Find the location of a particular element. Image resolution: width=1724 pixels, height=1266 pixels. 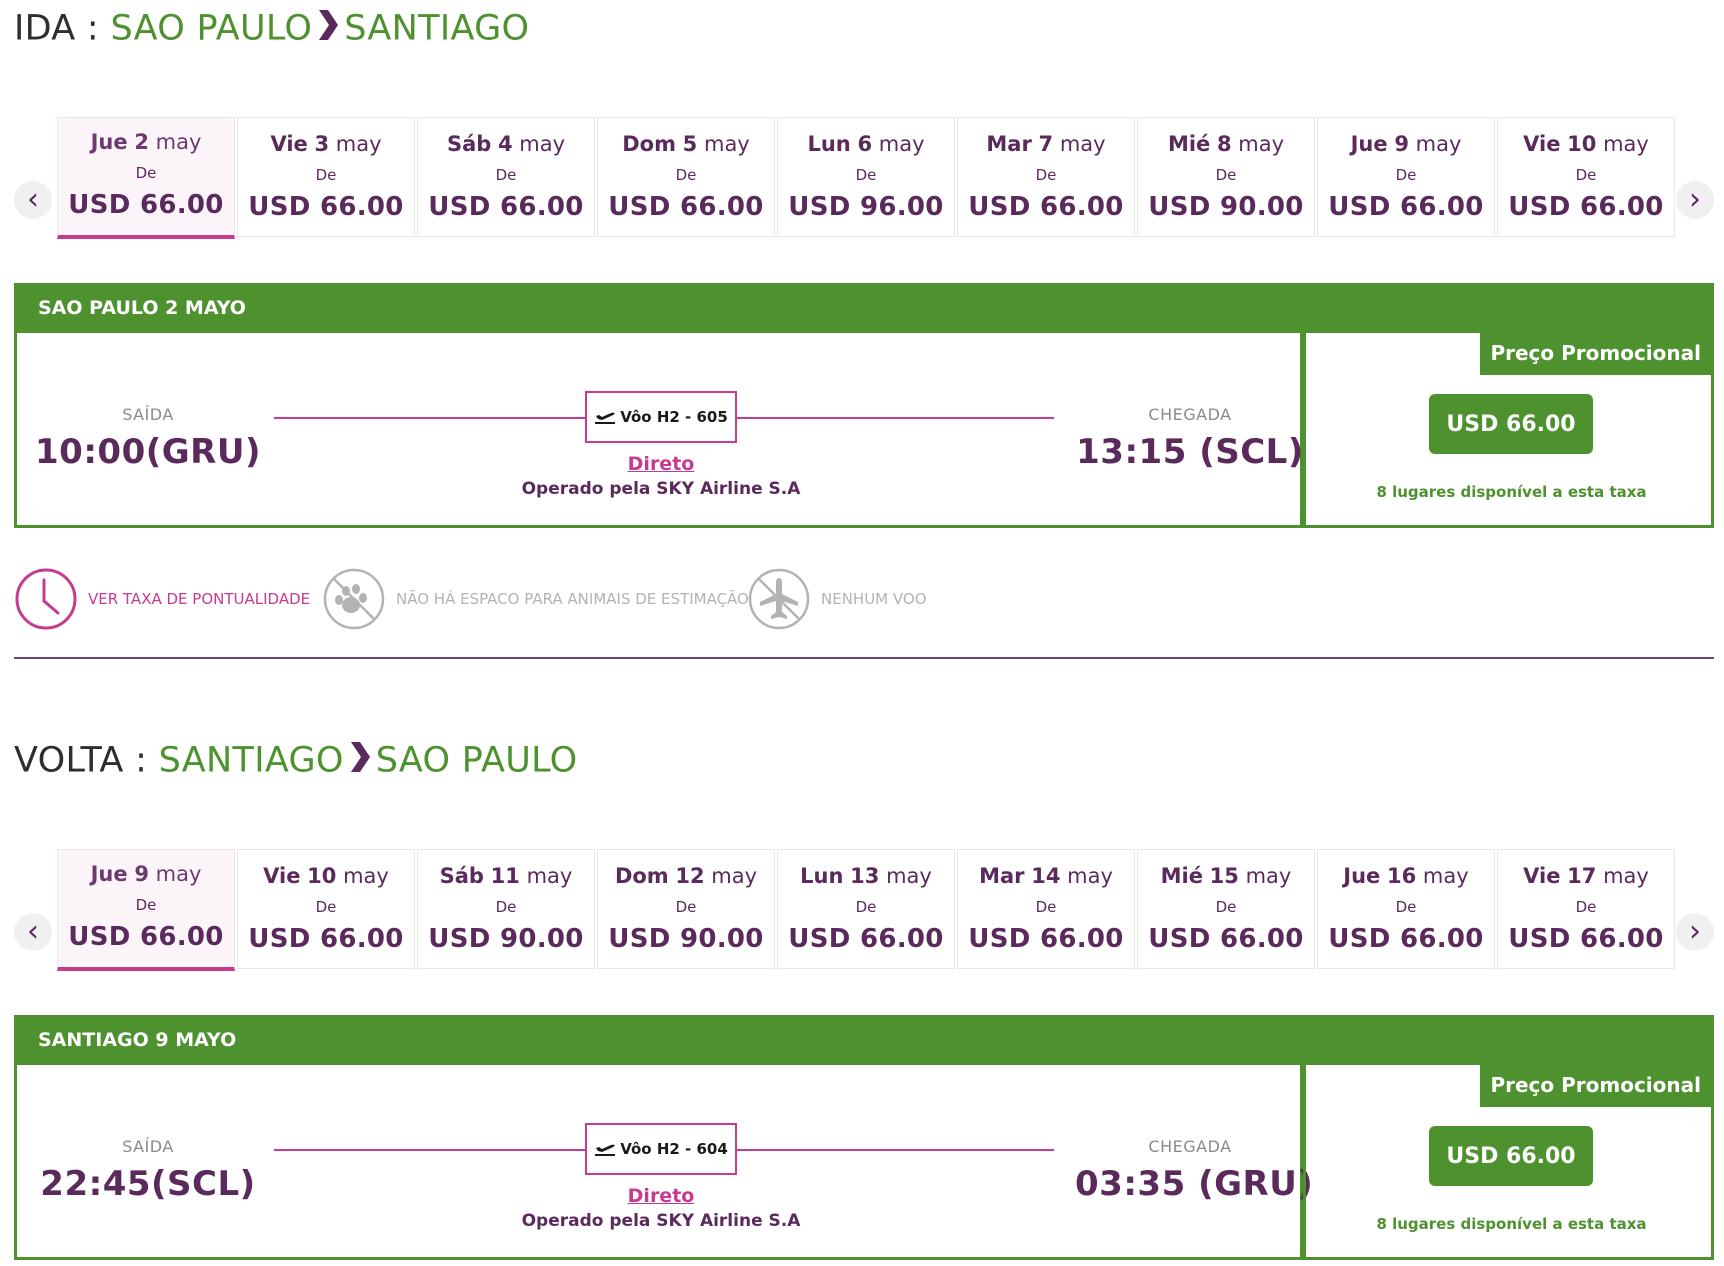

date-option: Mié 15 may De USD 66.00 is located at coordinates (1226, 909).